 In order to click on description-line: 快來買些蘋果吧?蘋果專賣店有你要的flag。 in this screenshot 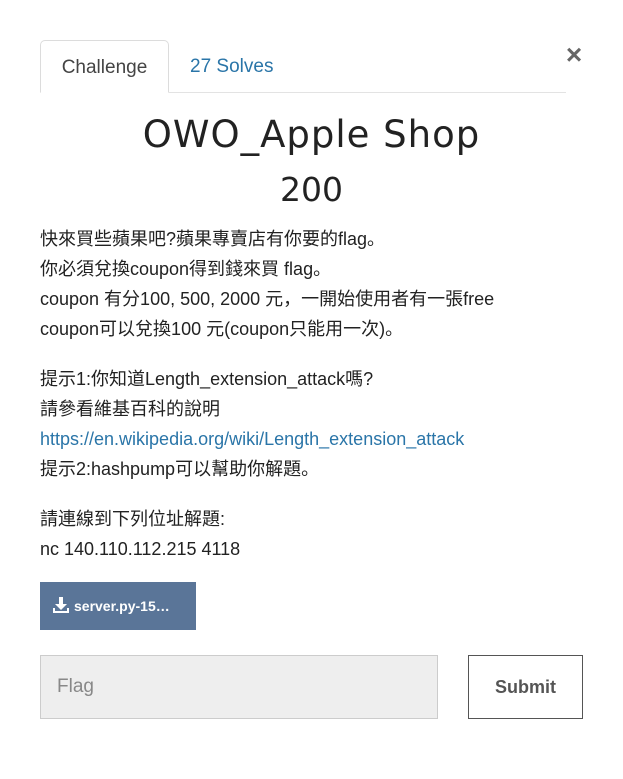, I will do `click(213, 239)`.